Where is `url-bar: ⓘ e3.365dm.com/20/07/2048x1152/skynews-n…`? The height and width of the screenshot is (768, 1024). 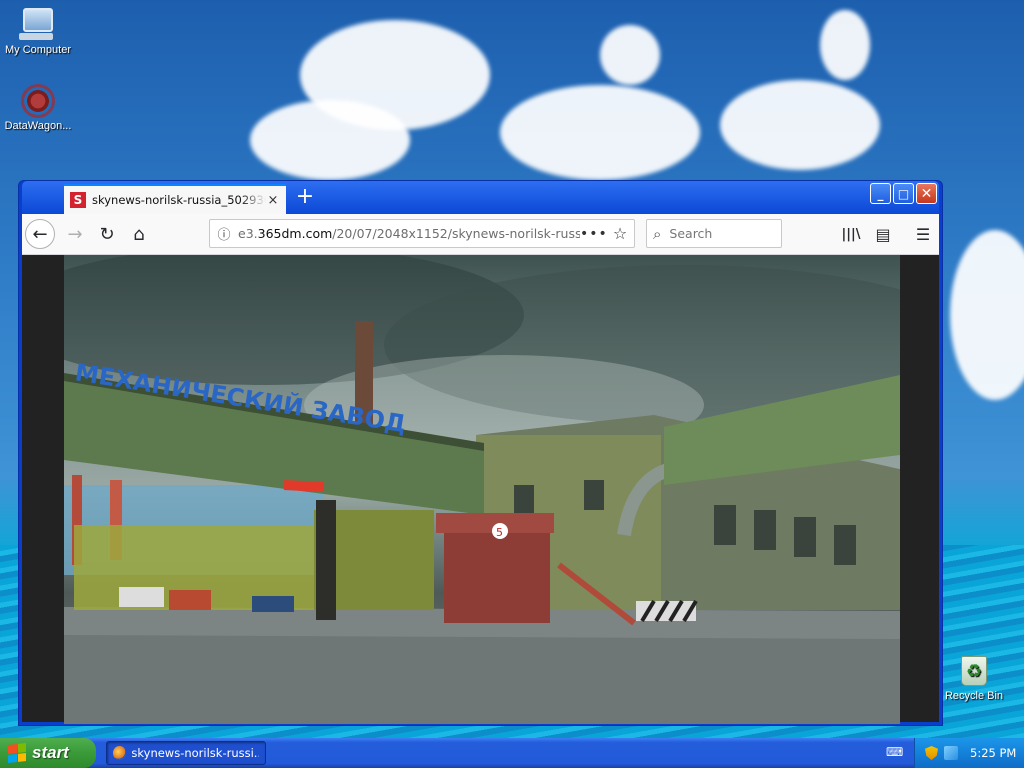 url-bar: ⓘ e3.365dm.com/20/07/2048x1152/skynews-n… is located at coordinates (422, 233).